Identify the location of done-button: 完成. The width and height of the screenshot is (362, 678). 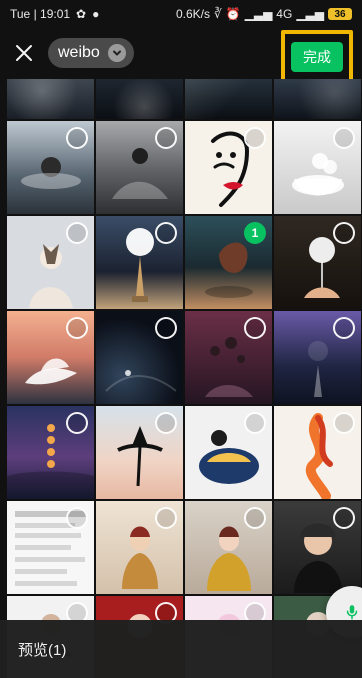
(317, 57).